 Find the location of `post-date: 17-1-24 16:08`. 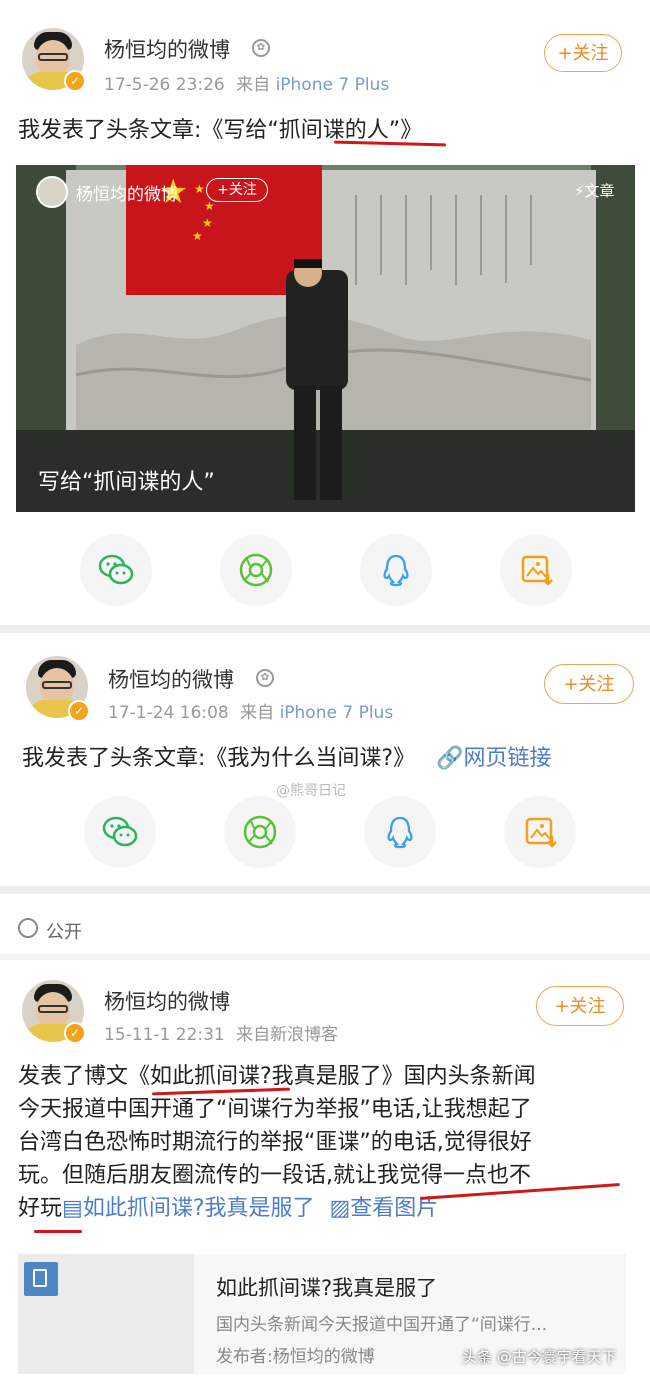

post-date: 17-1-24 16:08 is located at coordinates (168, 713).